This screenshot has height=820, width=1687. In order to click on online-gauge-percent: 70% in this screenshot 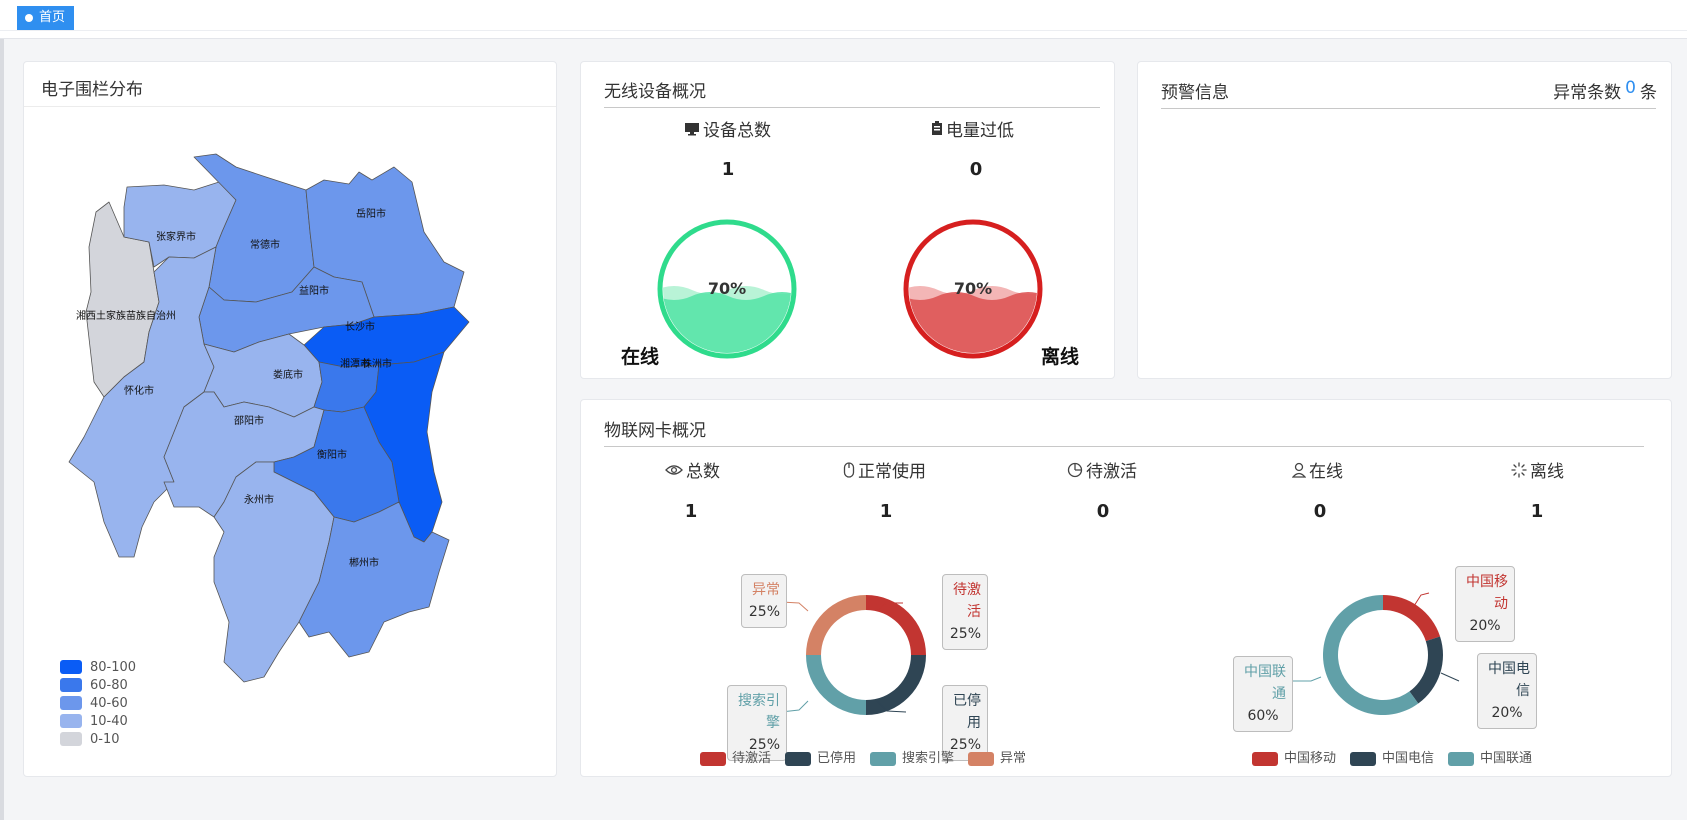, I will do `click(727, 288)`.